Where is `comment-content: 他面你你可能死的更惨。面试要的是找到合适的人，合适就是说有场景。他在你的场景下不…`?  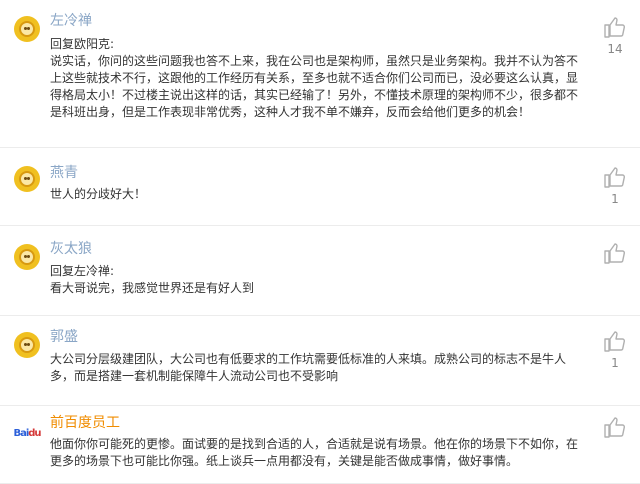 comment-content: 他面你你可能死的更惨。面试要的是找到合适的人，合适就是说有场景。他在你的场景下不… is located at coordinates (319, 453).